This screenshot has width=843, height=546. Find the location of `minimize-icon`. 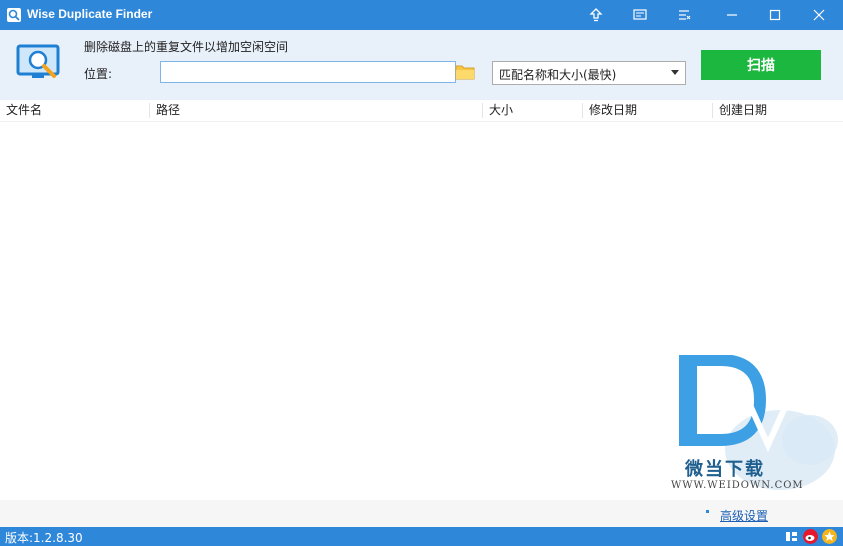

minimize-icon is located at coordinates (732, 15).